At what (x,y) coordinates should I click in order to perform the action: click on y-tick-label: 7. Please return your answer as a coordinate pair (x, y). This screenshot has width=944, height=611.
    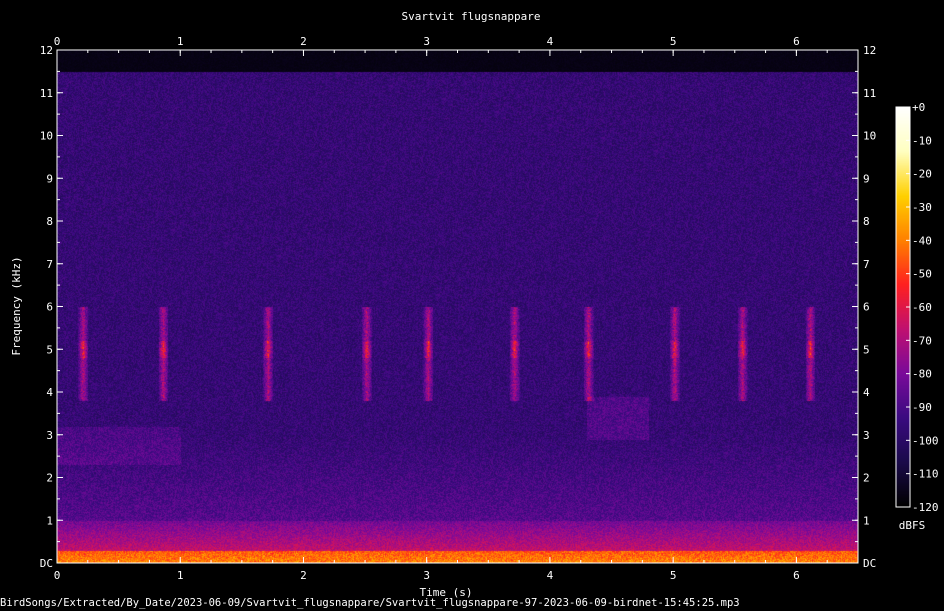
    Looking at the image, I should click on (49, 264).